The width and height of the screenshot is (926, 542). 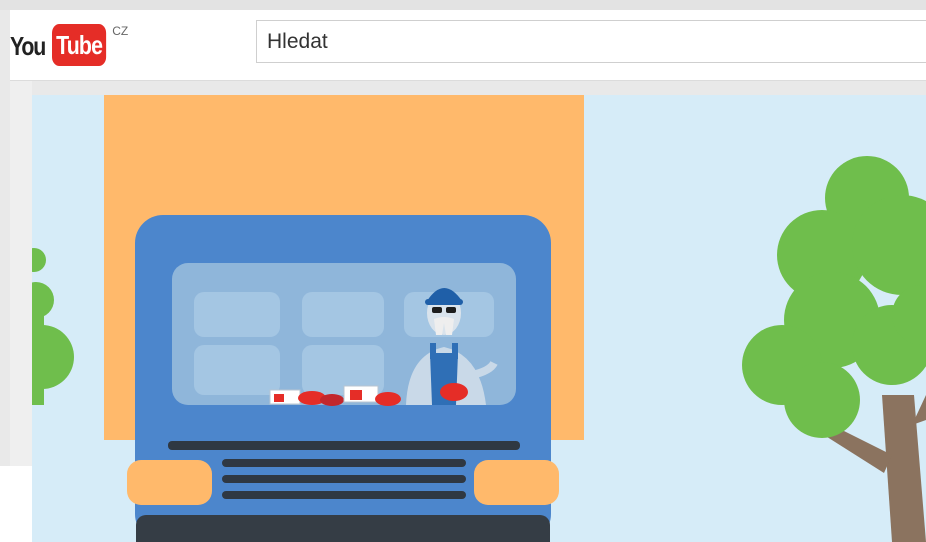 What do you see at coordinates (591, 41) in the screenshot?
I see `search-input` at bounding box center [591, 41].